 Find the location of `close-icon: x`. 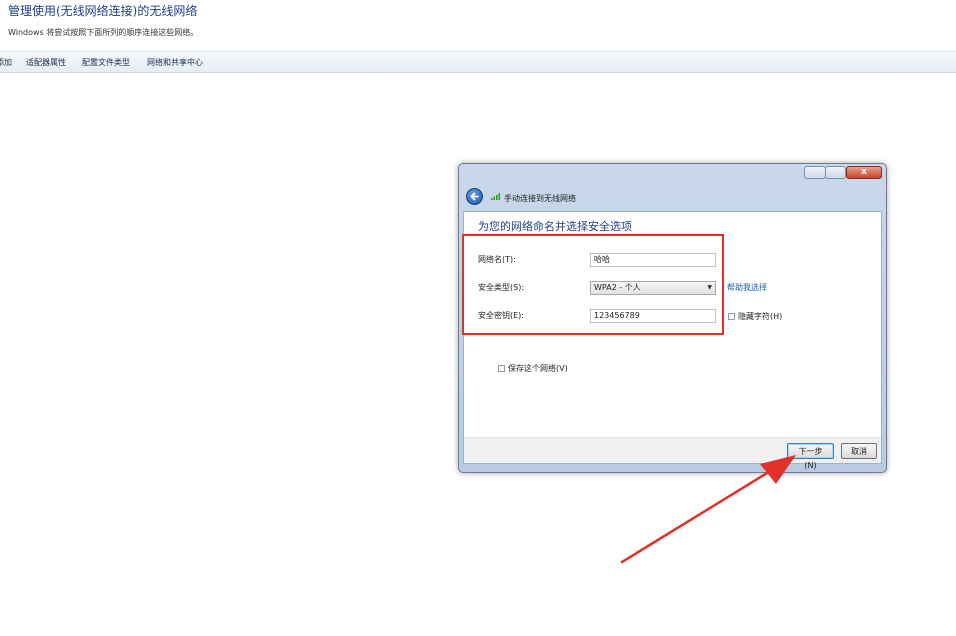

close-icon: x is located at coordinates (864, 172).